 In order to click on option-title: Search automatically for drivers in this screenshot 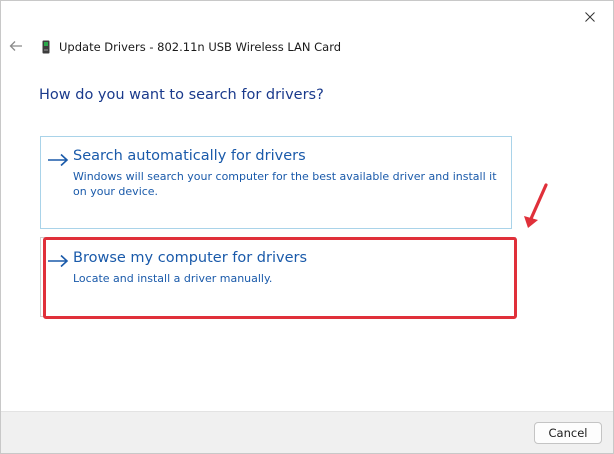, I will do `click(189, 156)`.